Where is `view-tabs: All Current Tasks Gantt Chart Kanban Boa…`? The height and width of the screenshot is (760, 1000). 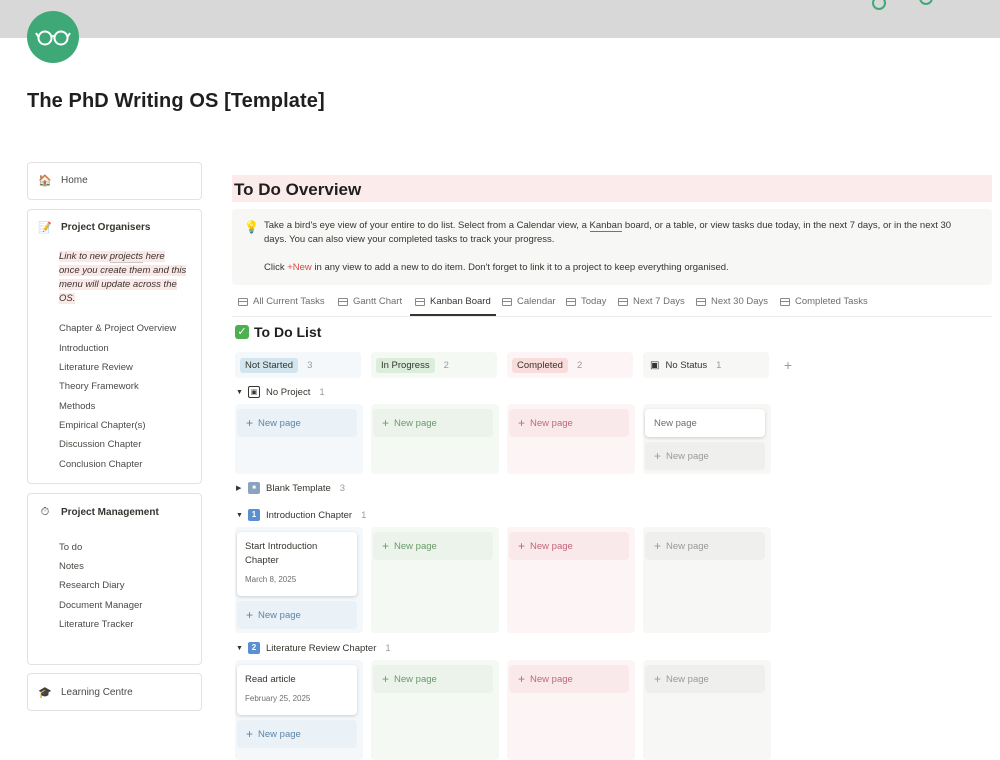
view-tabs: All Current Tasks Gantt Chart Kanban Boa… is located at coordinates (612, 304).